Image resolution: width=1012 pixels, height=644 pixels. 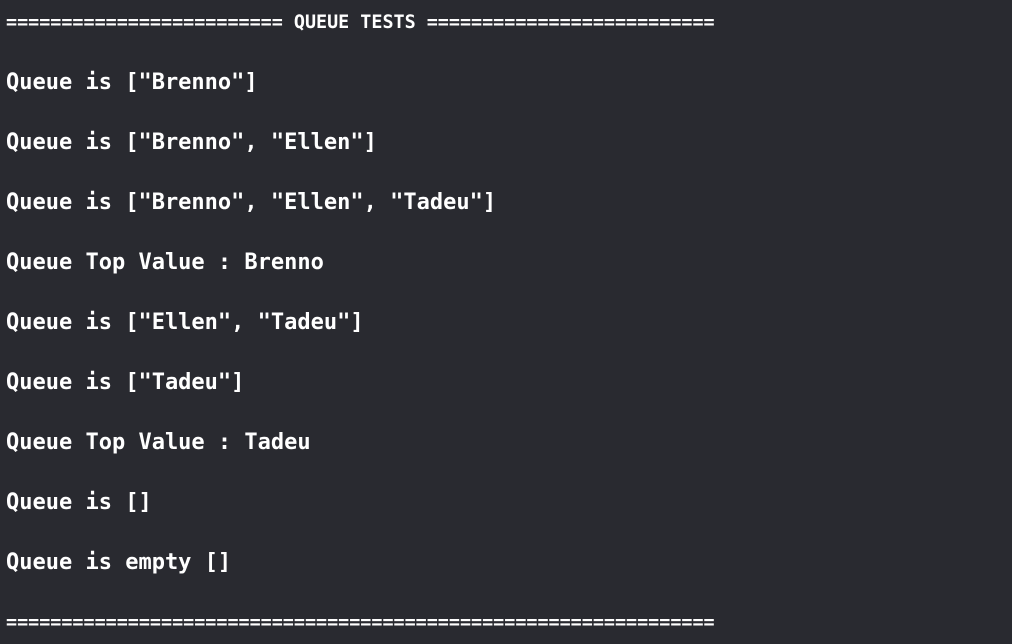 What do you see at coordinates (125, 382) in the screenshot?
I see `console-line: Queue is ["Tadeu"]` at bounding box center [125, 382].